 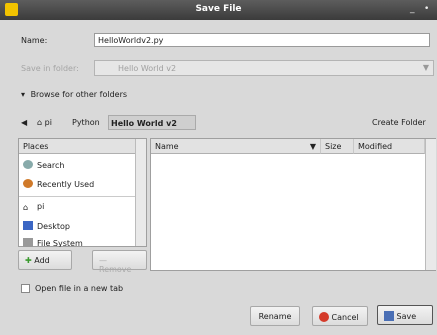 I want to click on place-desktop: Desktop, so click(x=46, y=226).